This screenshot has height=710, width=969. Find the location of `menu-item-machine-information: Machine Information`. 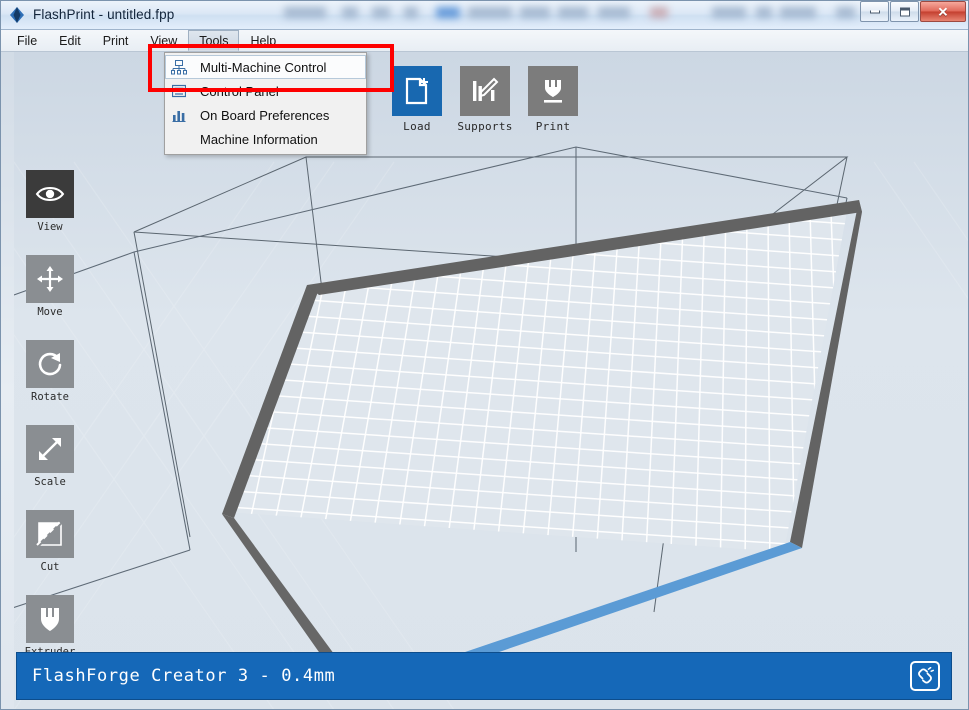

menu-item-machine-information: Machine Information is located at coordinates (265, 139).